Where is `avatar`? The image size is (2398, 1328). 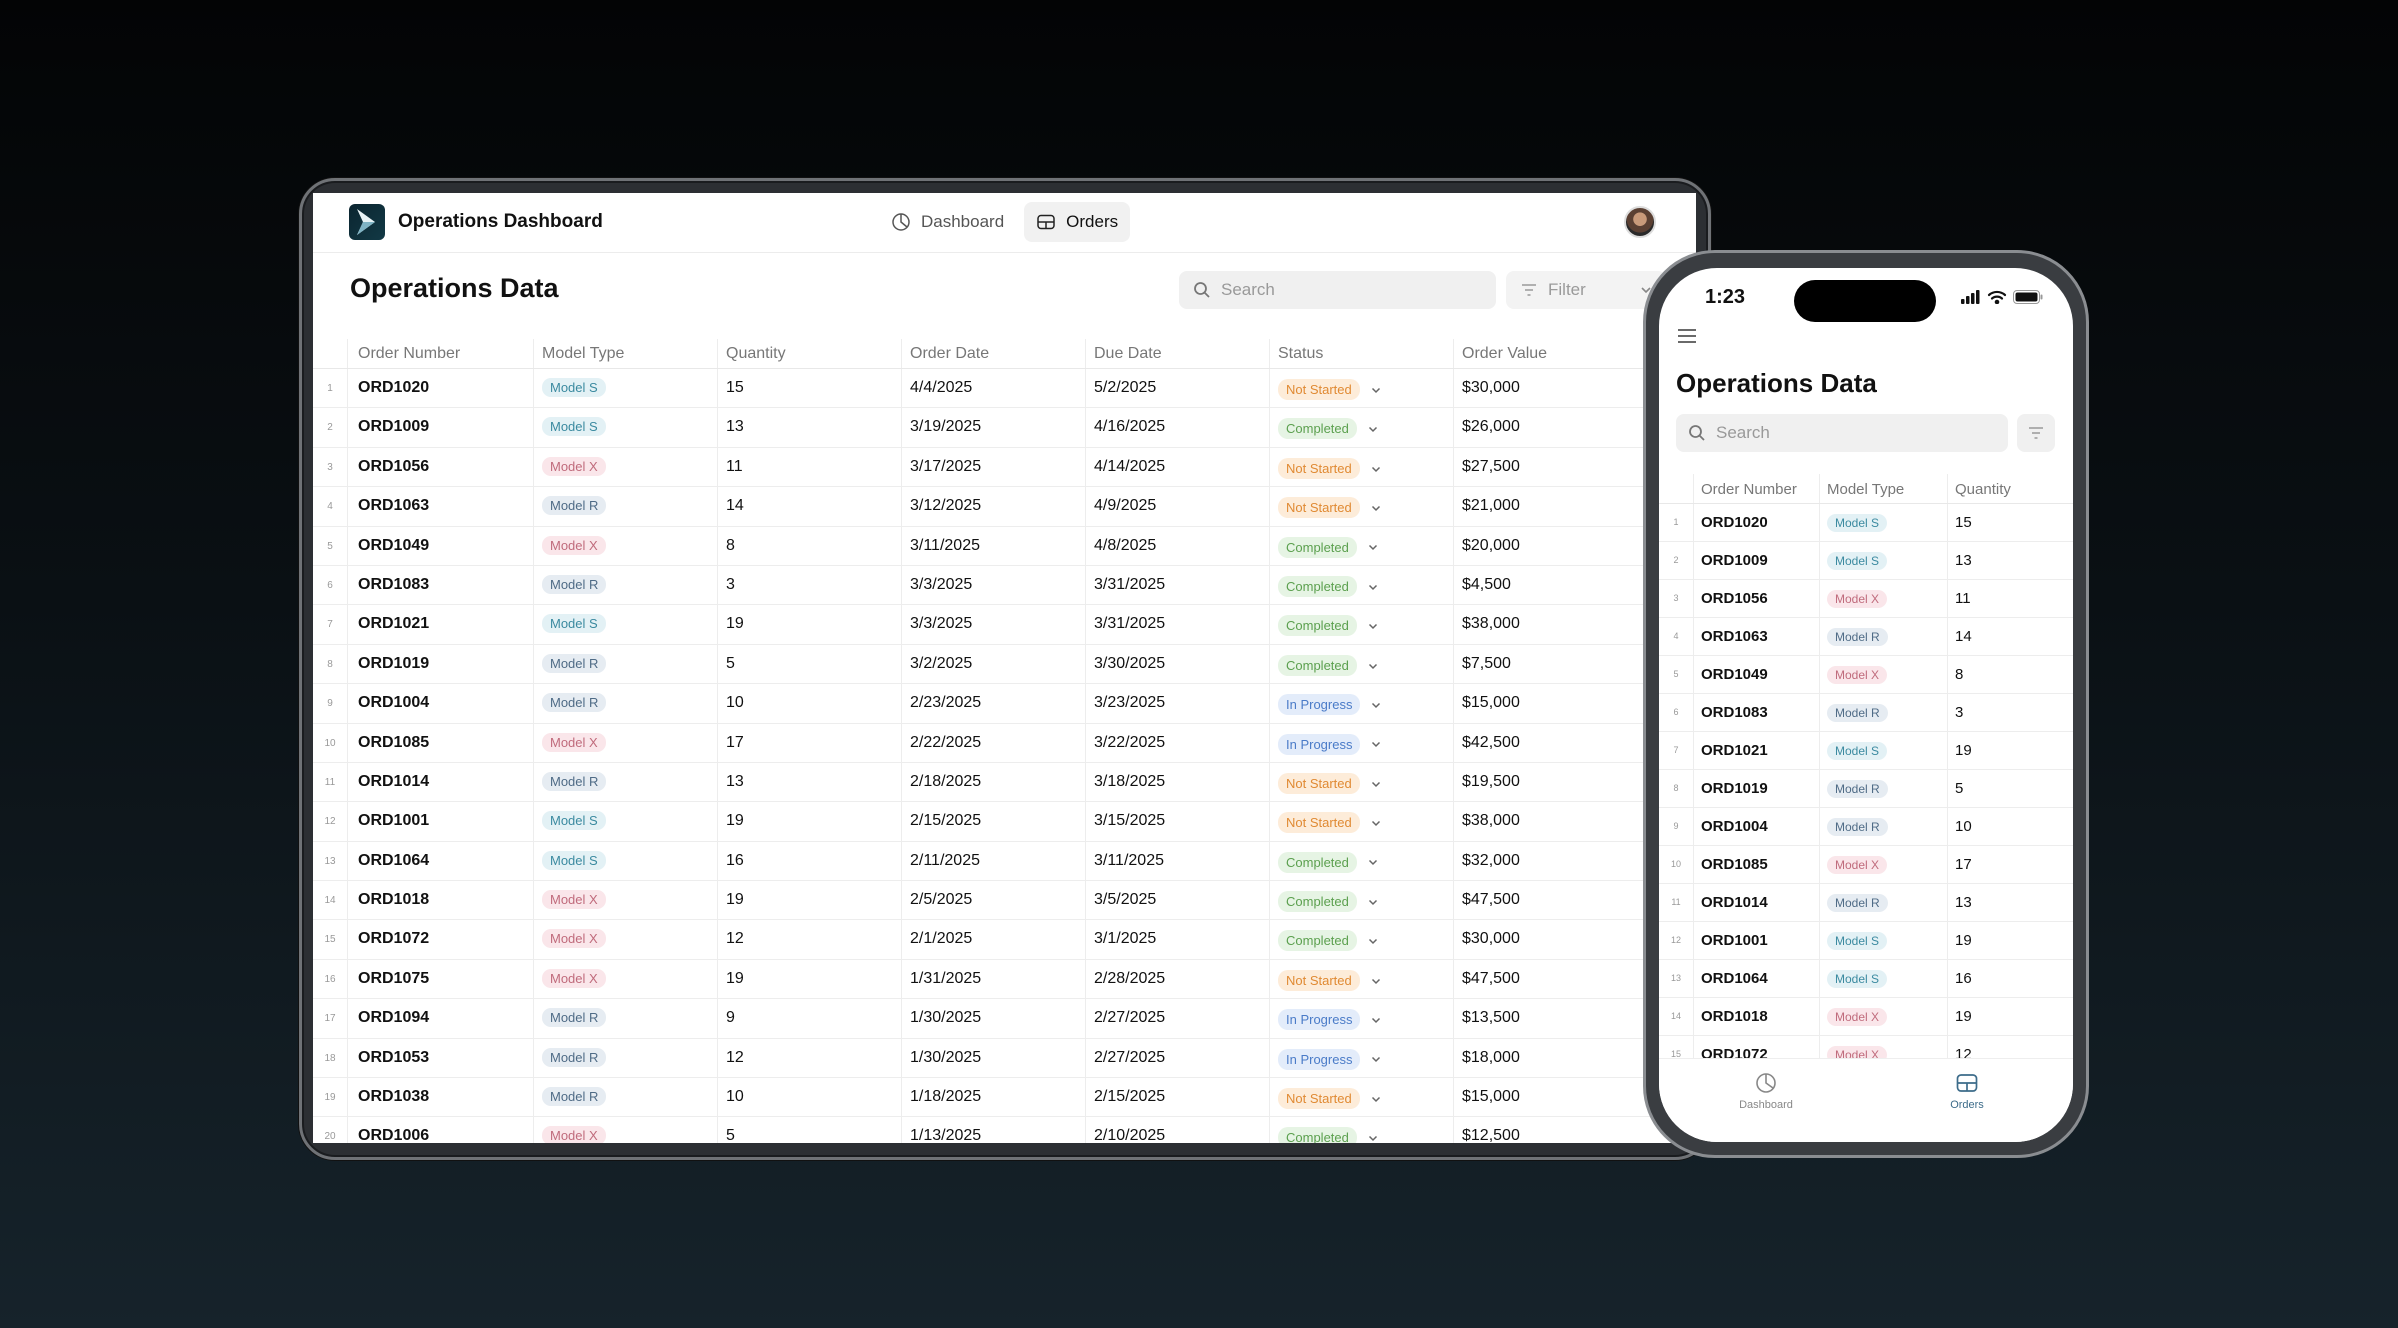 avatar is located at coordinates (1640, 222).